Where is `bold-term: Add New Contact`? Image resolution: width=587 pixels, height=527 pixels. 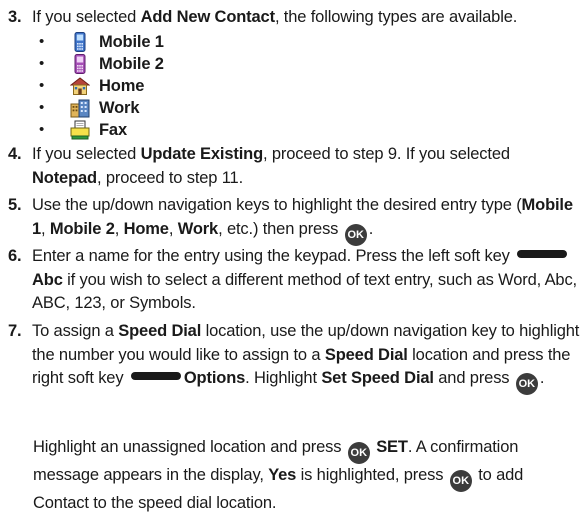
bold-term: Add New Contact is located at coordinates (207, 17).